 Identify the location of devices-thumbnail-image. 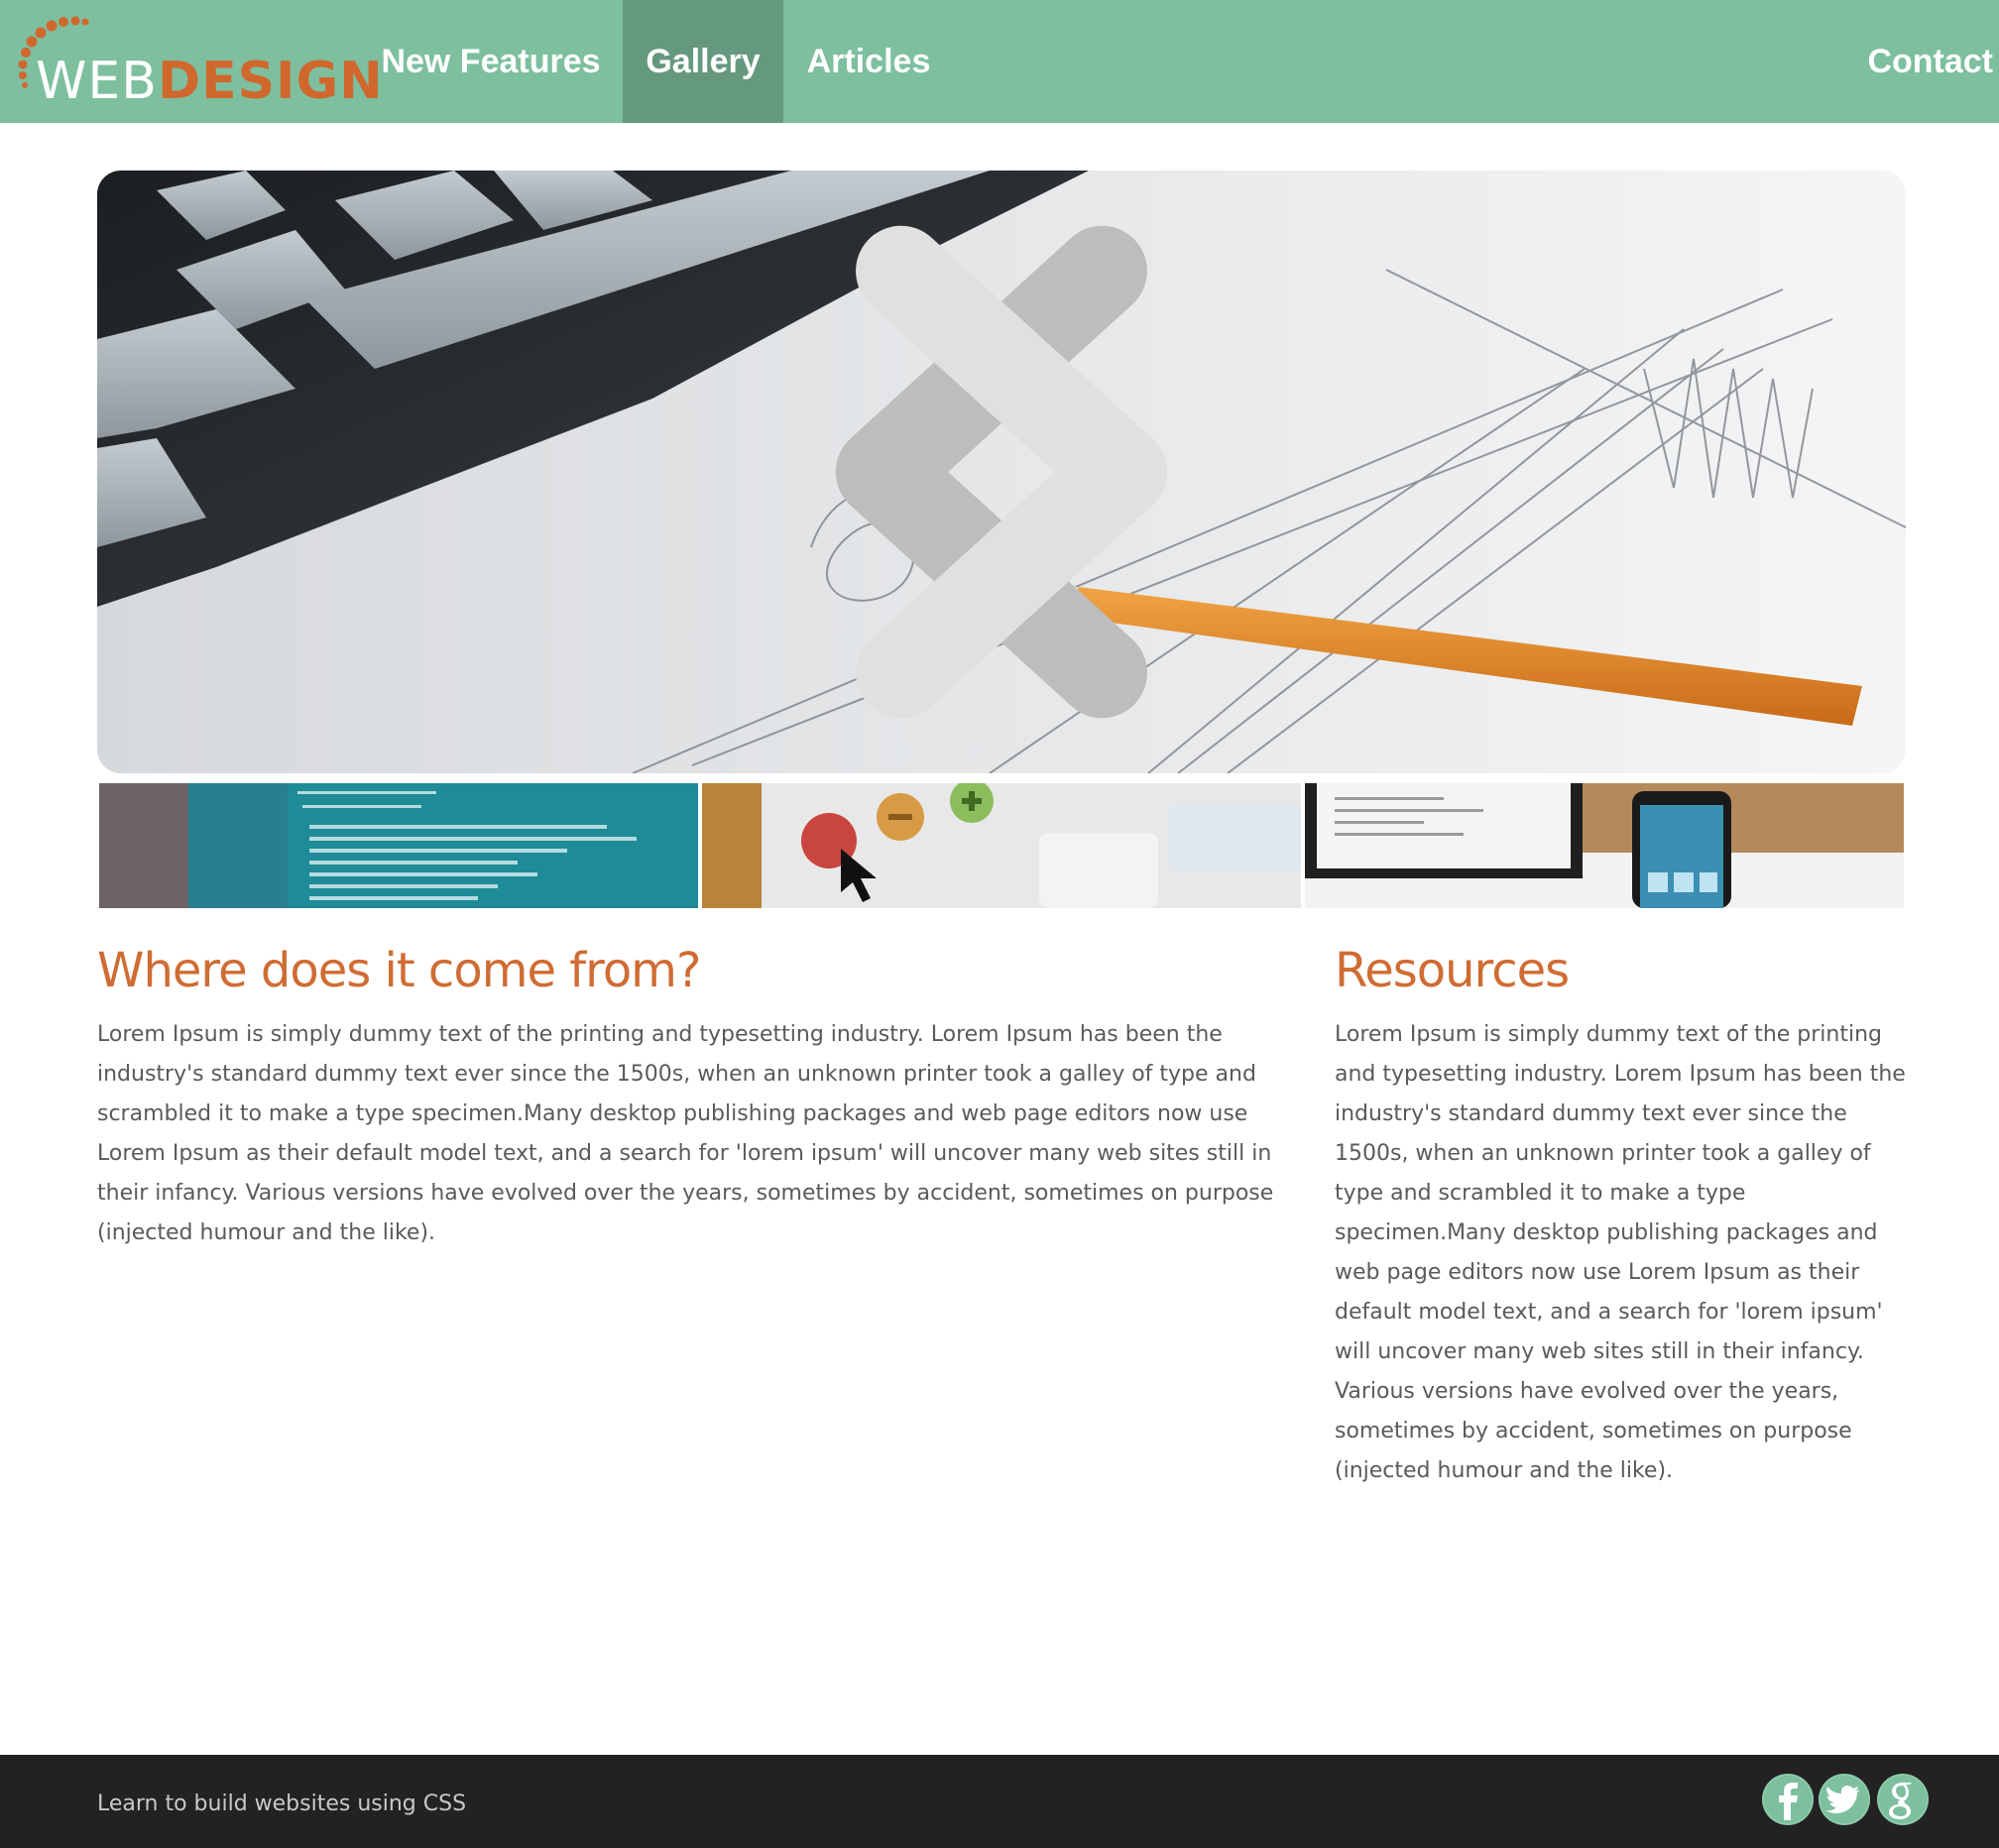
(1604, 845).